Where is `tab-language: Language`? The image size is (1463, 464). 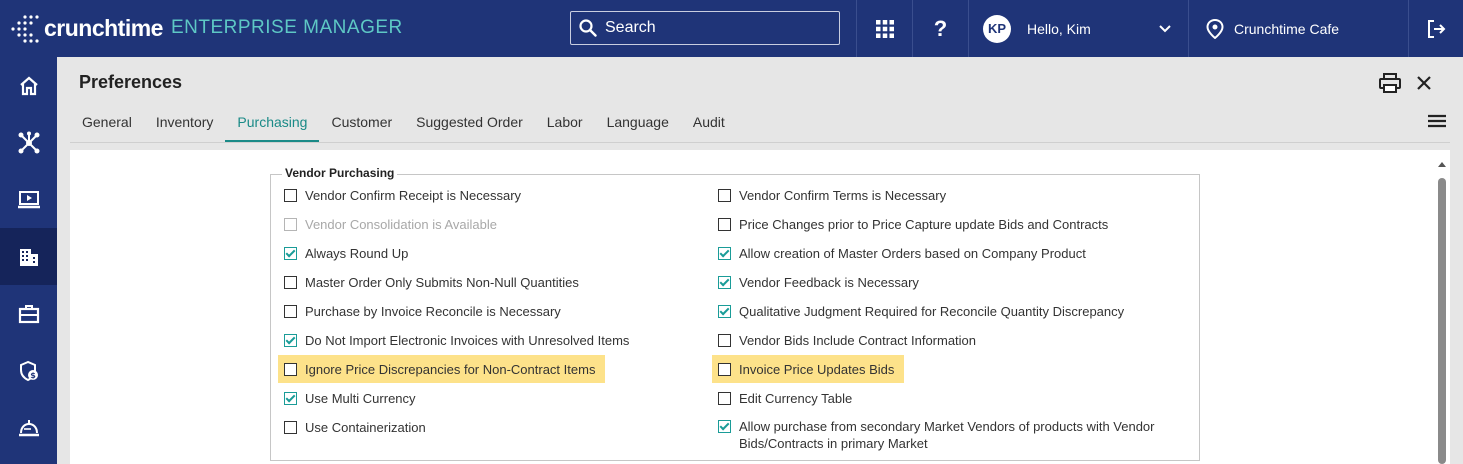
tab-language: Language is located at coordinates (638, 123).